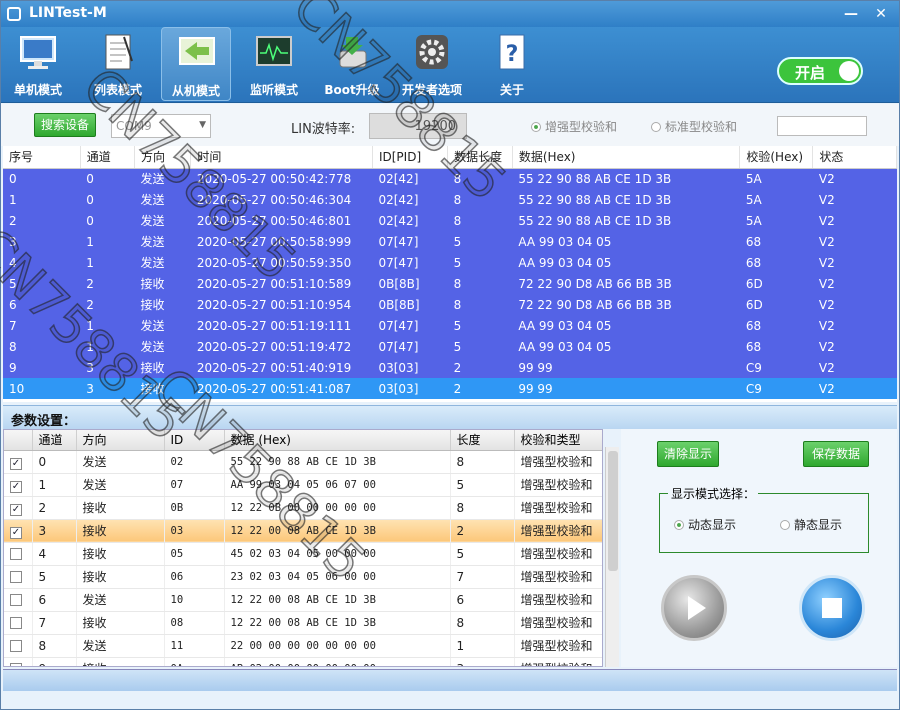  What do you see at coordinates (54, 577) in the screenshot?
I see `channel-cell: 5` at bounding box center [54, 577].